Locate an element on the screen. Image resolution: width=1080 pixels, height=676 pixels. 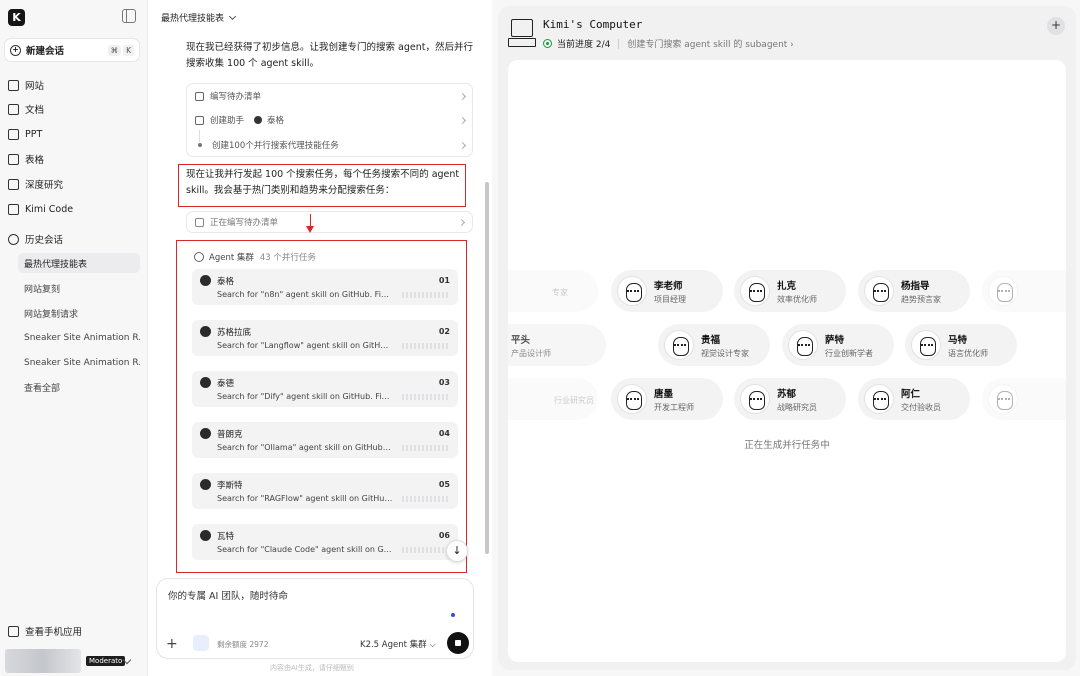
agent-chip: 唐墨 开发工程师 is located at coordinates (667, 399).